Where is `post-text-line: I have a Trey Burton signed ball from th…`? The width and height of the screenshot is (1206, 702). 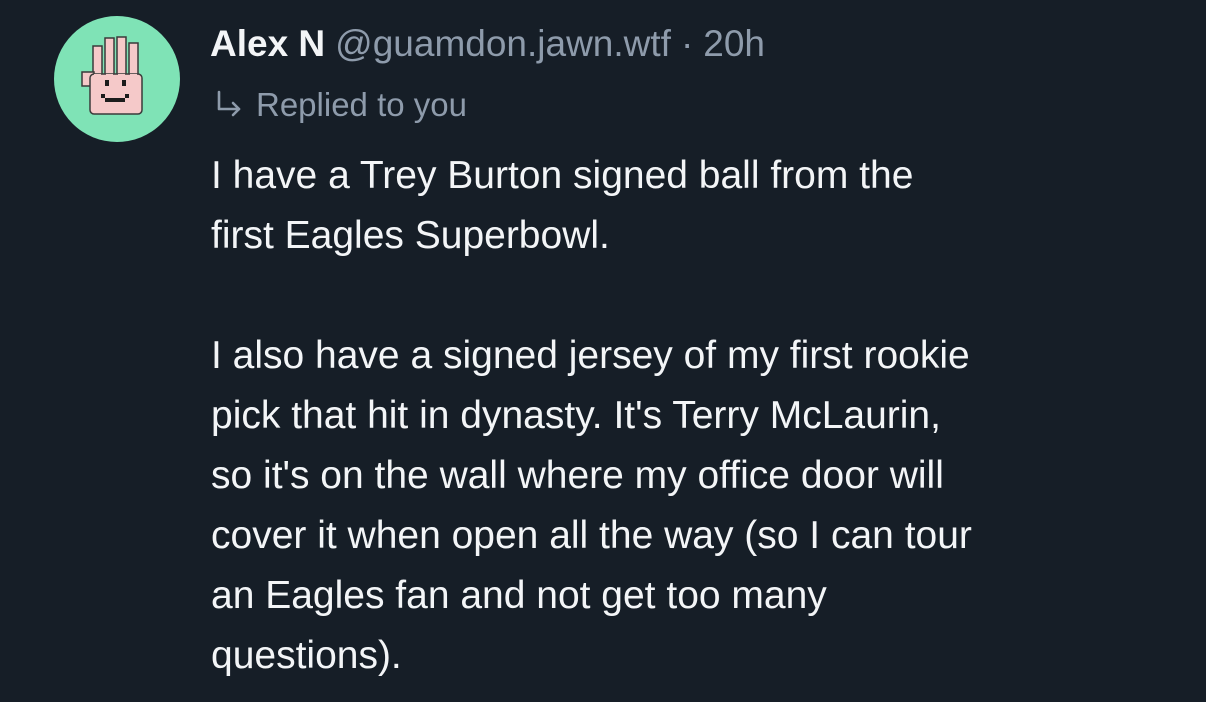 post-text-line: I have a Trey Burton signed ball from th… is located at coordinates (562, 175).